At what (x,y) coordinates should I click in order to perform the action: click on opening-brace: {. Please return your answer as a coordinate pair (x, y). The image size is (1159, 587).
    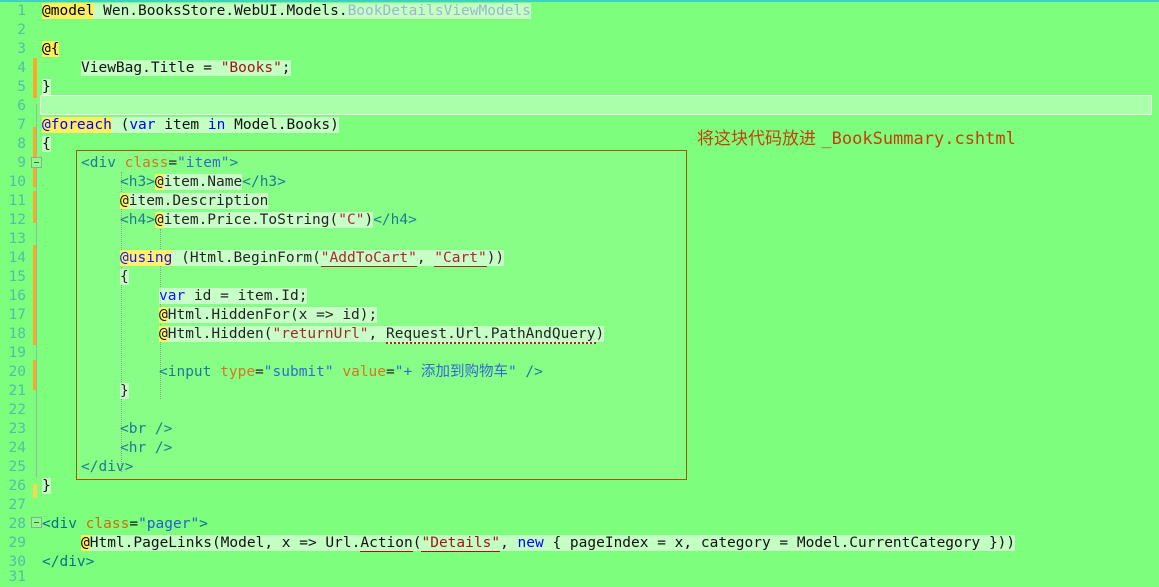
    Looking at the image, I should click on (46, 144).